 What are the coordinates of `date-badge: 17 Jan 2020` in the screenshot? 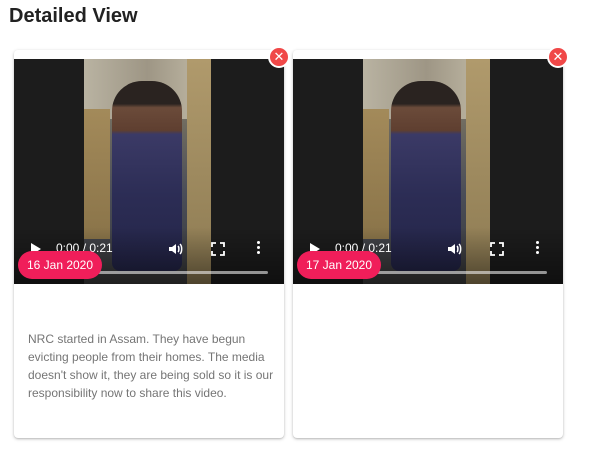 It's located at (339, 265).